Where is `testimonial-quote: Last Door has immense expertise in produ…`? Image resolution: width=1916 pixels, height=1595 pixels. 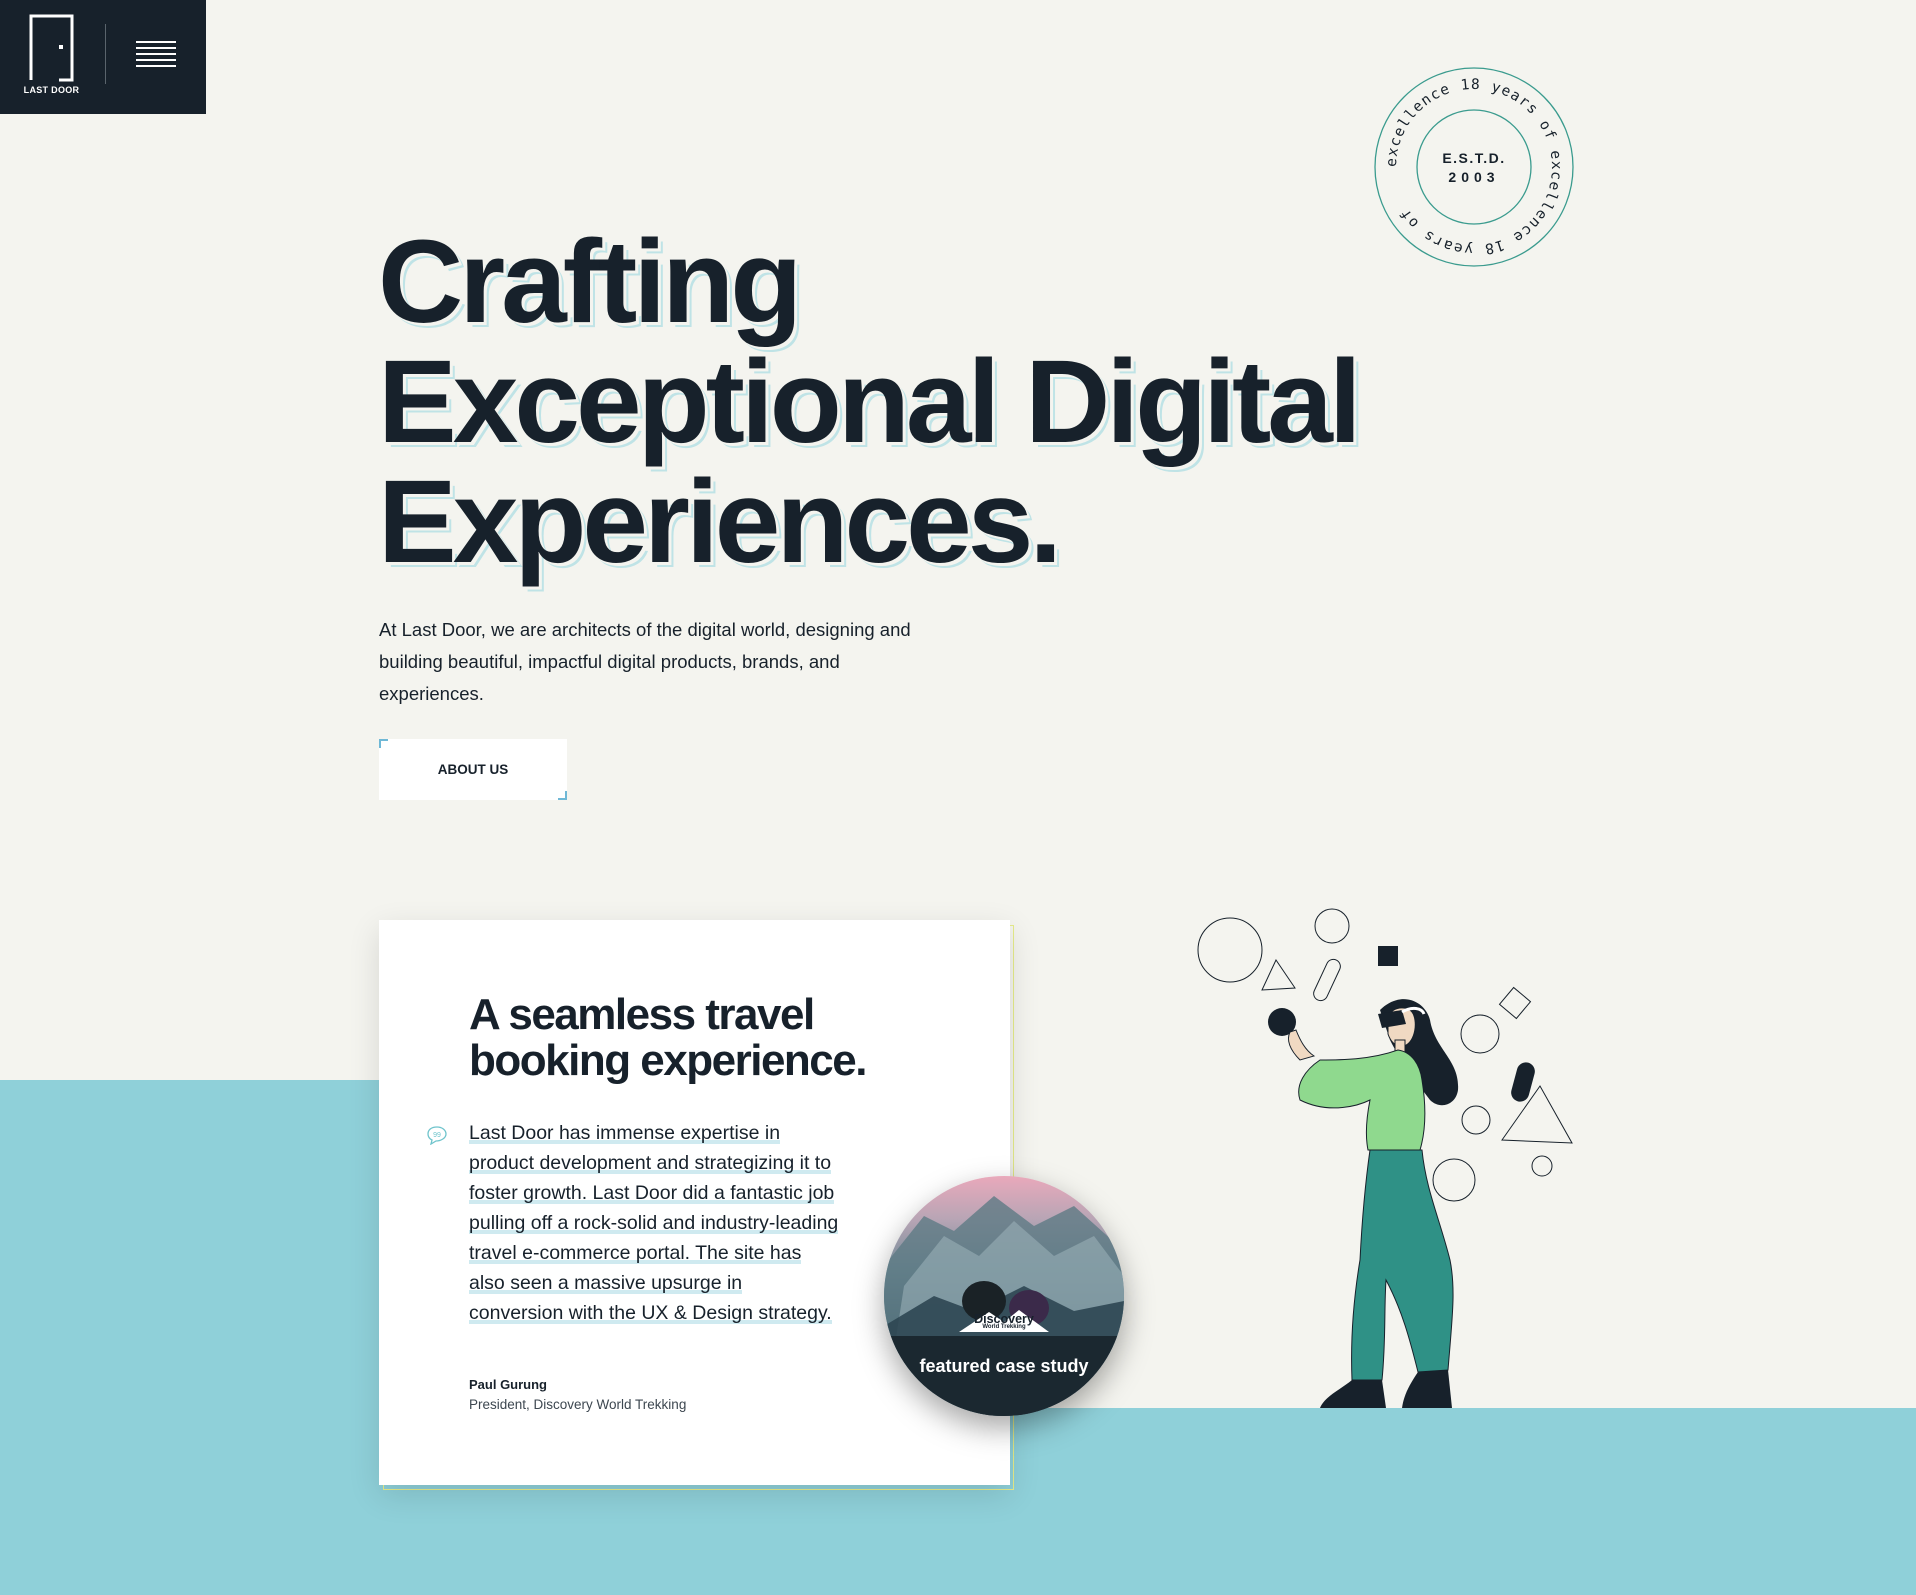
testimonial-quote: Last Door has immense expertise in produ… is located at coordinates (654, 1223).